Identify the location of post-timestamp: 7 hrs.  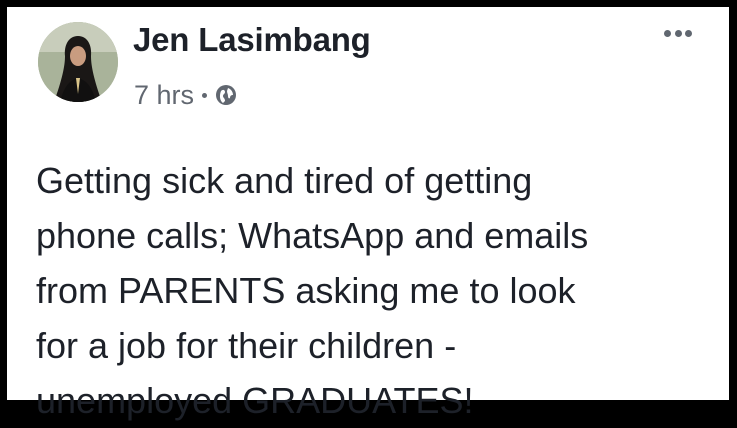
(164, 95).